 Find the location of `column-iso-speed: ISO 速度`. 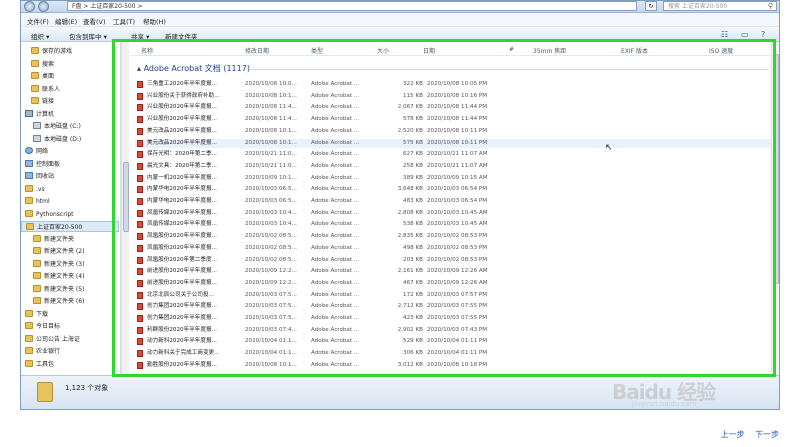

column-iso-speed: ISO 速度 is located at coordinates (721, 50).